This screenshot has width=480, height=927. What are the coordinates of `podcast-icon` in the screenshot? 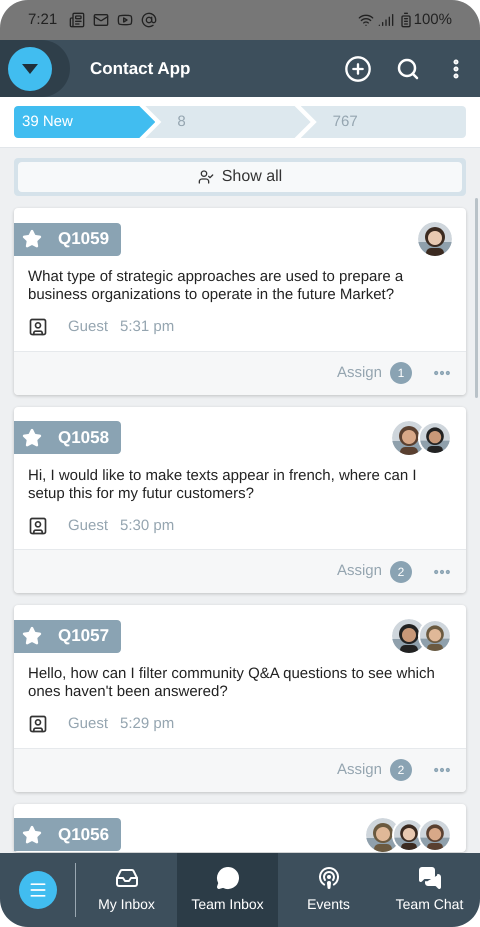 It's located at (328, 878).